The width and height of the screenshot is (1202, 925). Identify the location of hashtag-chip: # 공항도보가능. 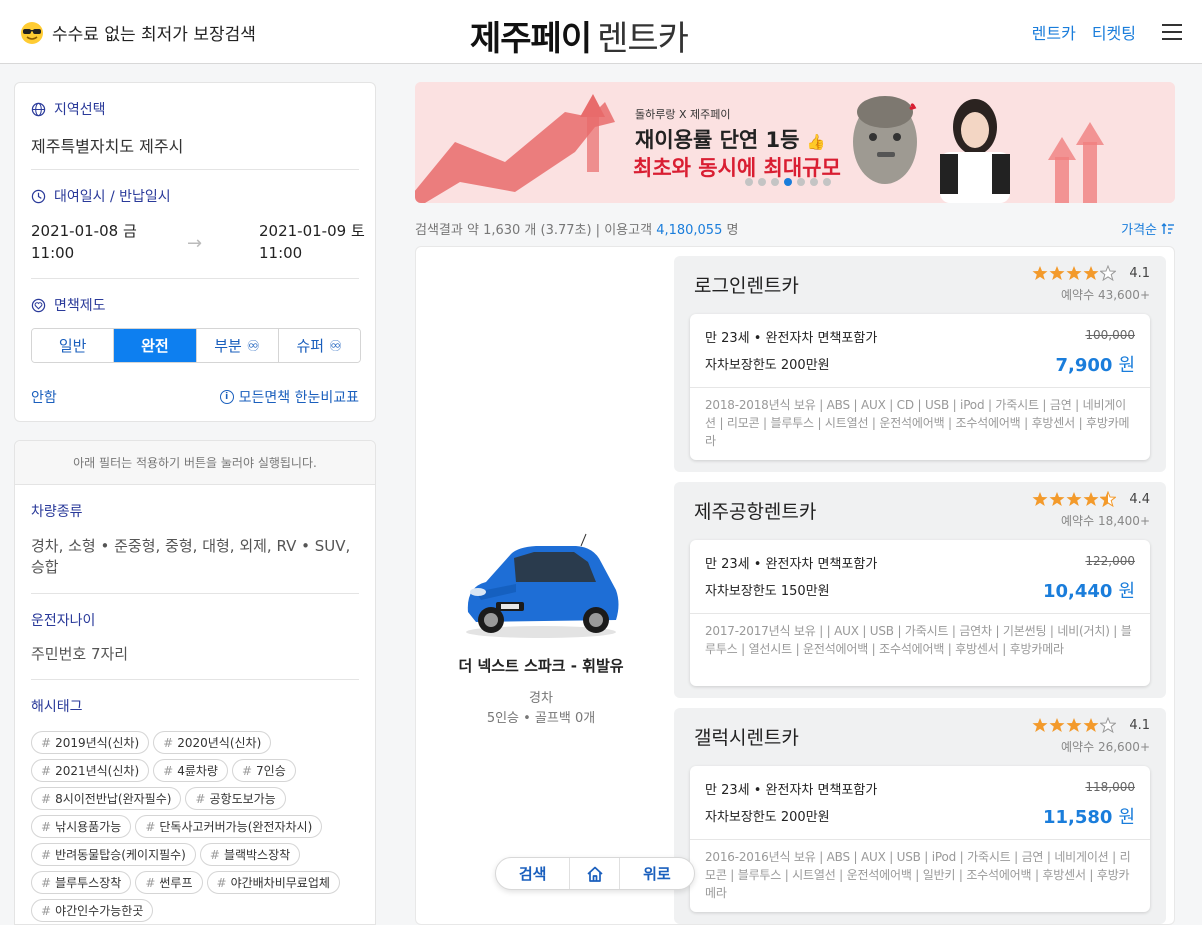
(235, 798).